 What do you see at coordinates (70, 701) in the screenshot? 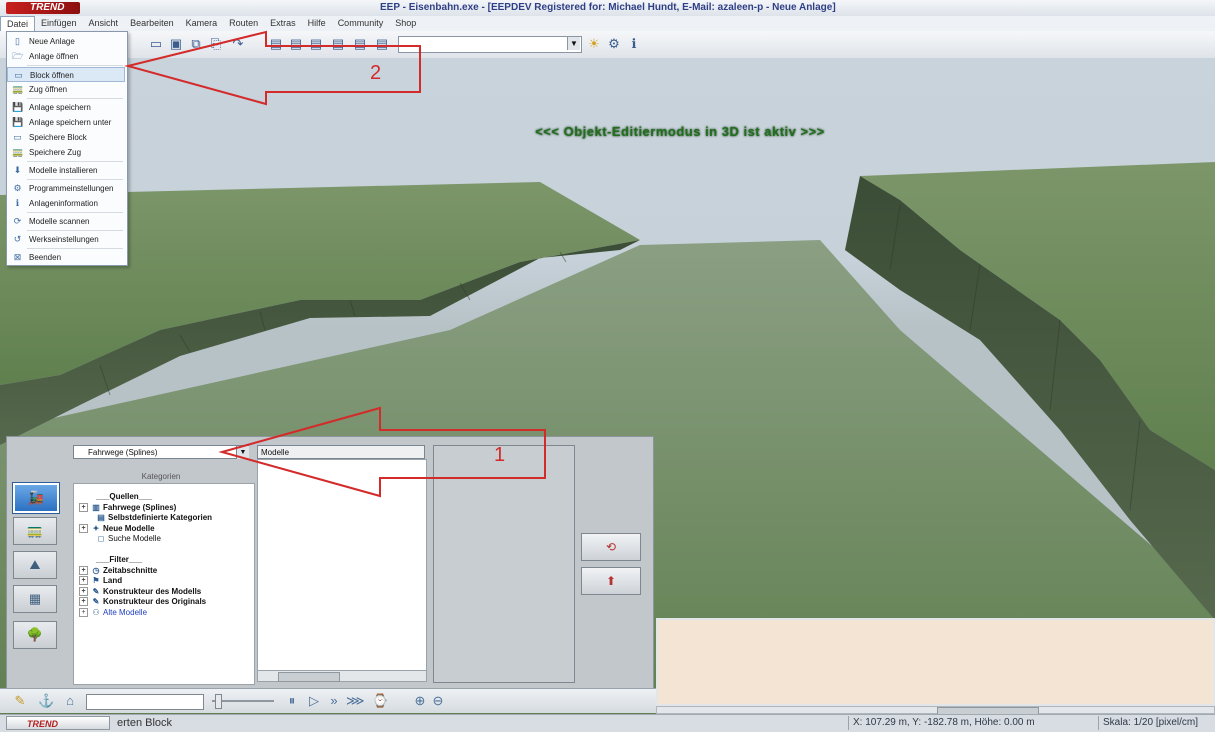
I see `home-icon: ⌂` at bounding box center [70, 701].